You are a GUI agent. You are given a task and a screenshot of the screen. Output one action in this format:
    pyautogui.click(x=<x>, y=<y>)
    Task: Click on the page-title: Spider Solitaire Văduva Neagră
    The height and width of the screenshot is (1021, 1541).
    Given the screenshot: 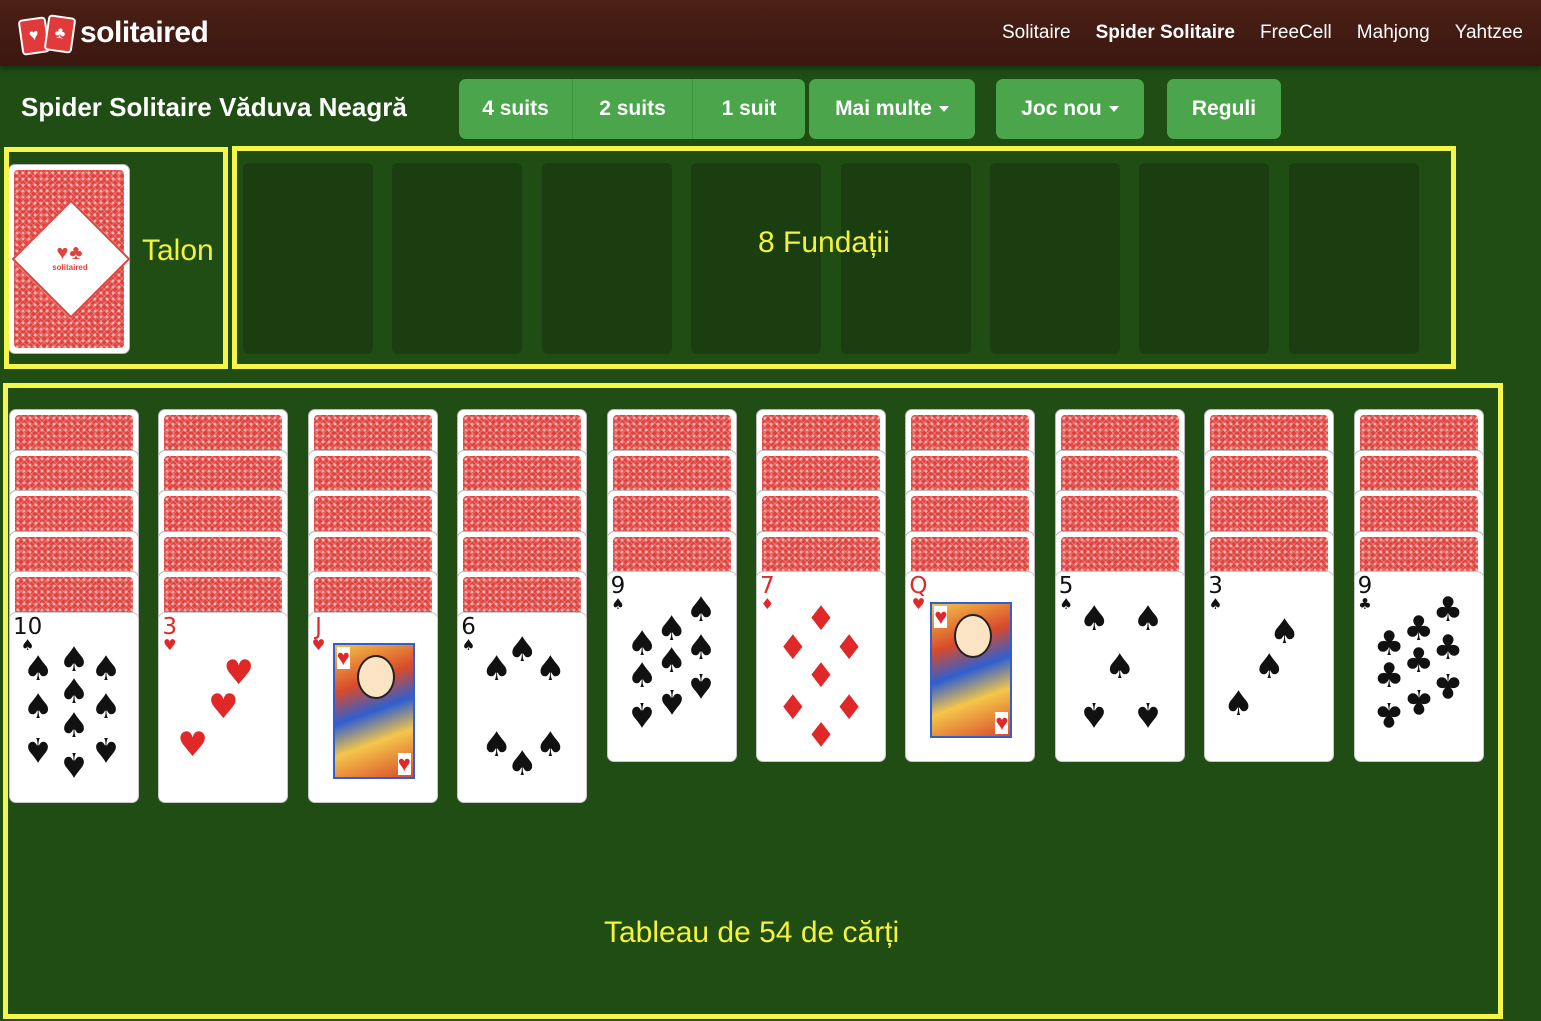 What is the action you would take?
    pyautogui.click(x=214, y=107)
    